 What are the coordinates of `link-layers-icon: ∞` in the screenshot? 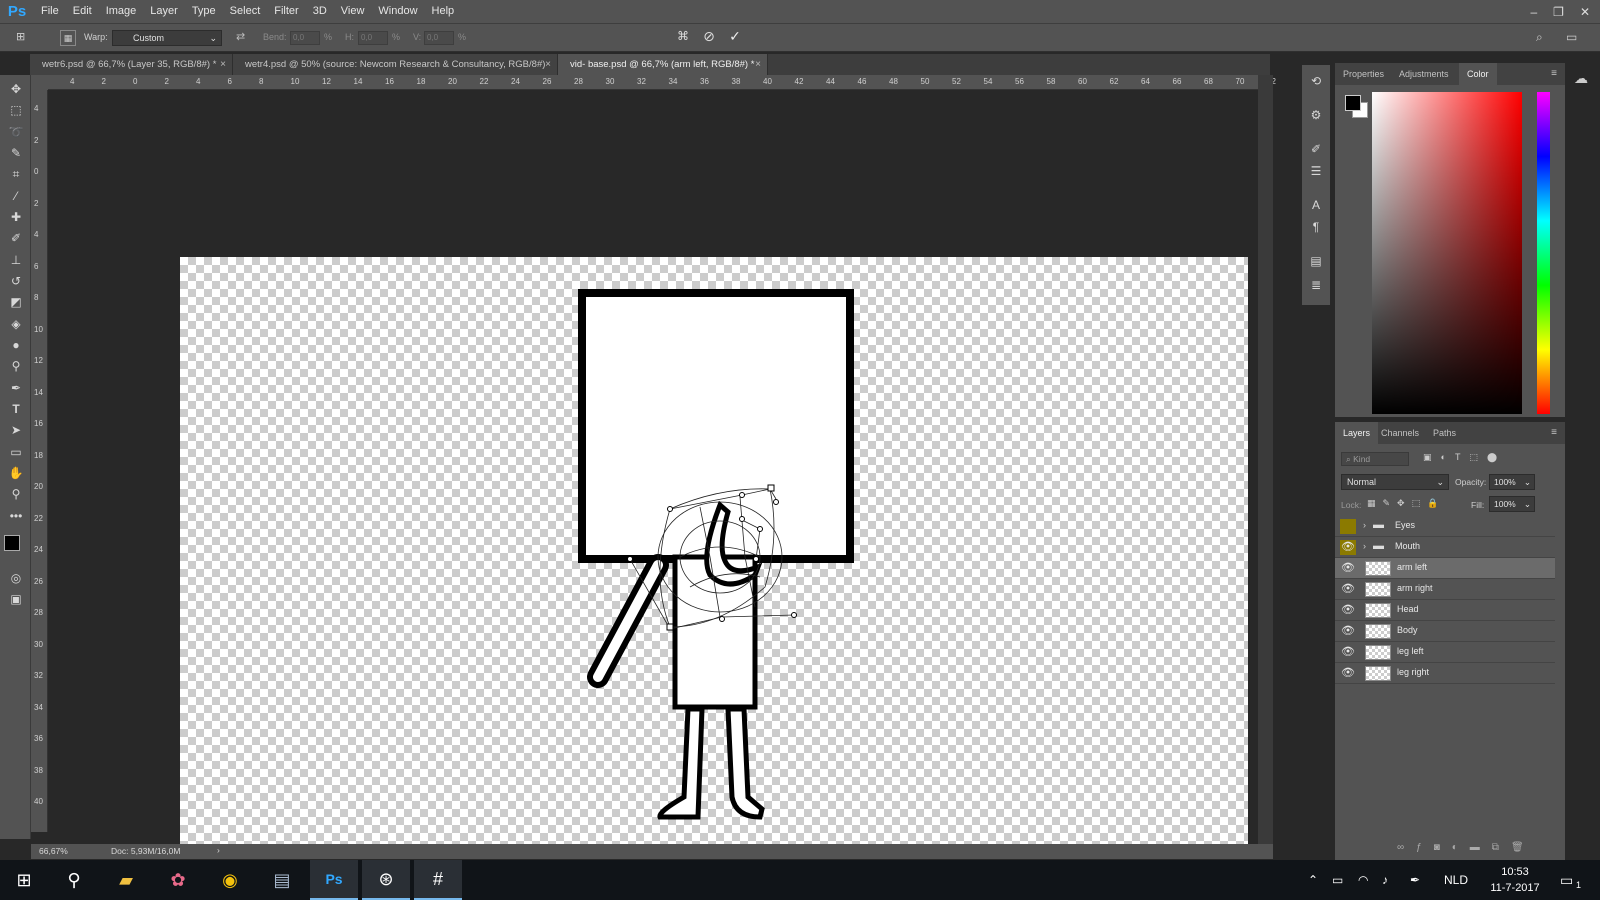 It's located at (1406, 847).